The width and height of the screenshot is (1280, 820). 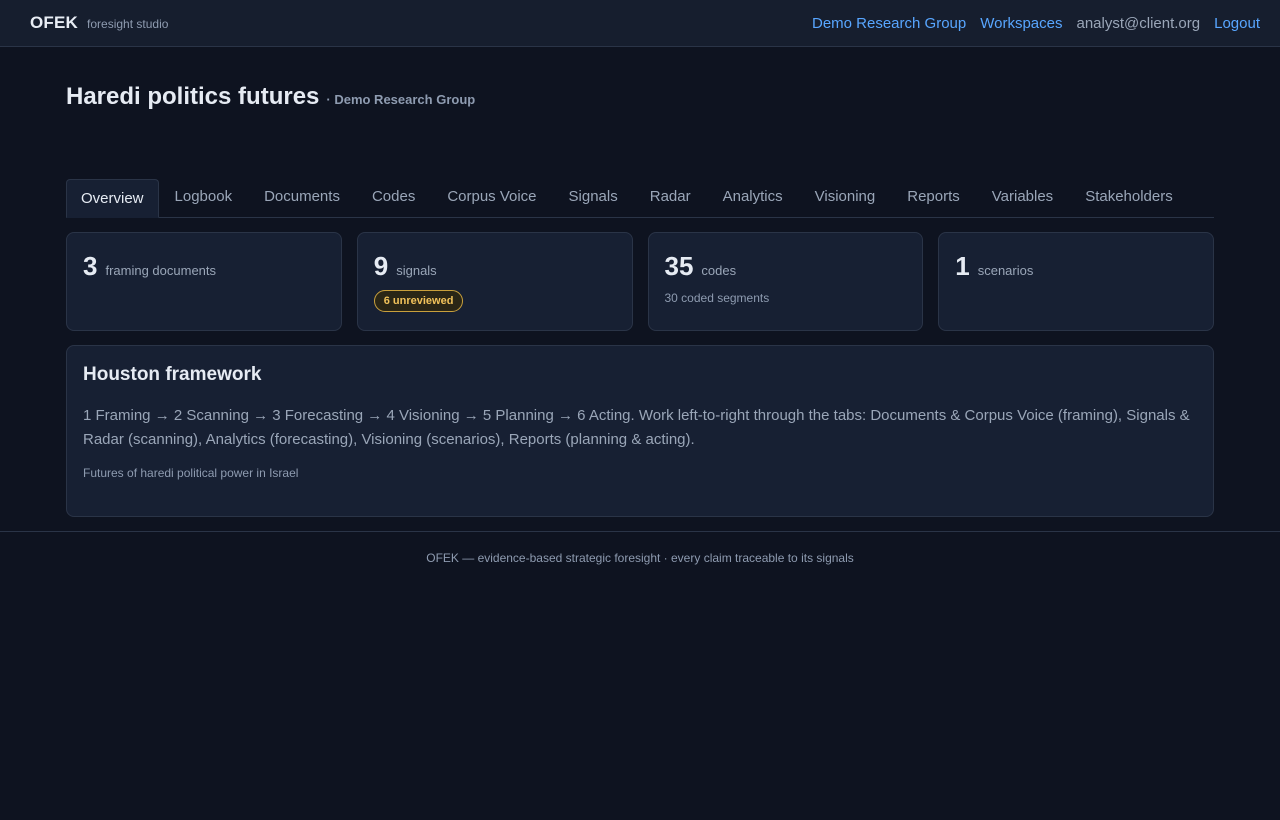 What do you see at coordinates (401, 99) in the screenshot?
I see `page-subtitle: · Demo Research Group` at bounding box center [401, 99].